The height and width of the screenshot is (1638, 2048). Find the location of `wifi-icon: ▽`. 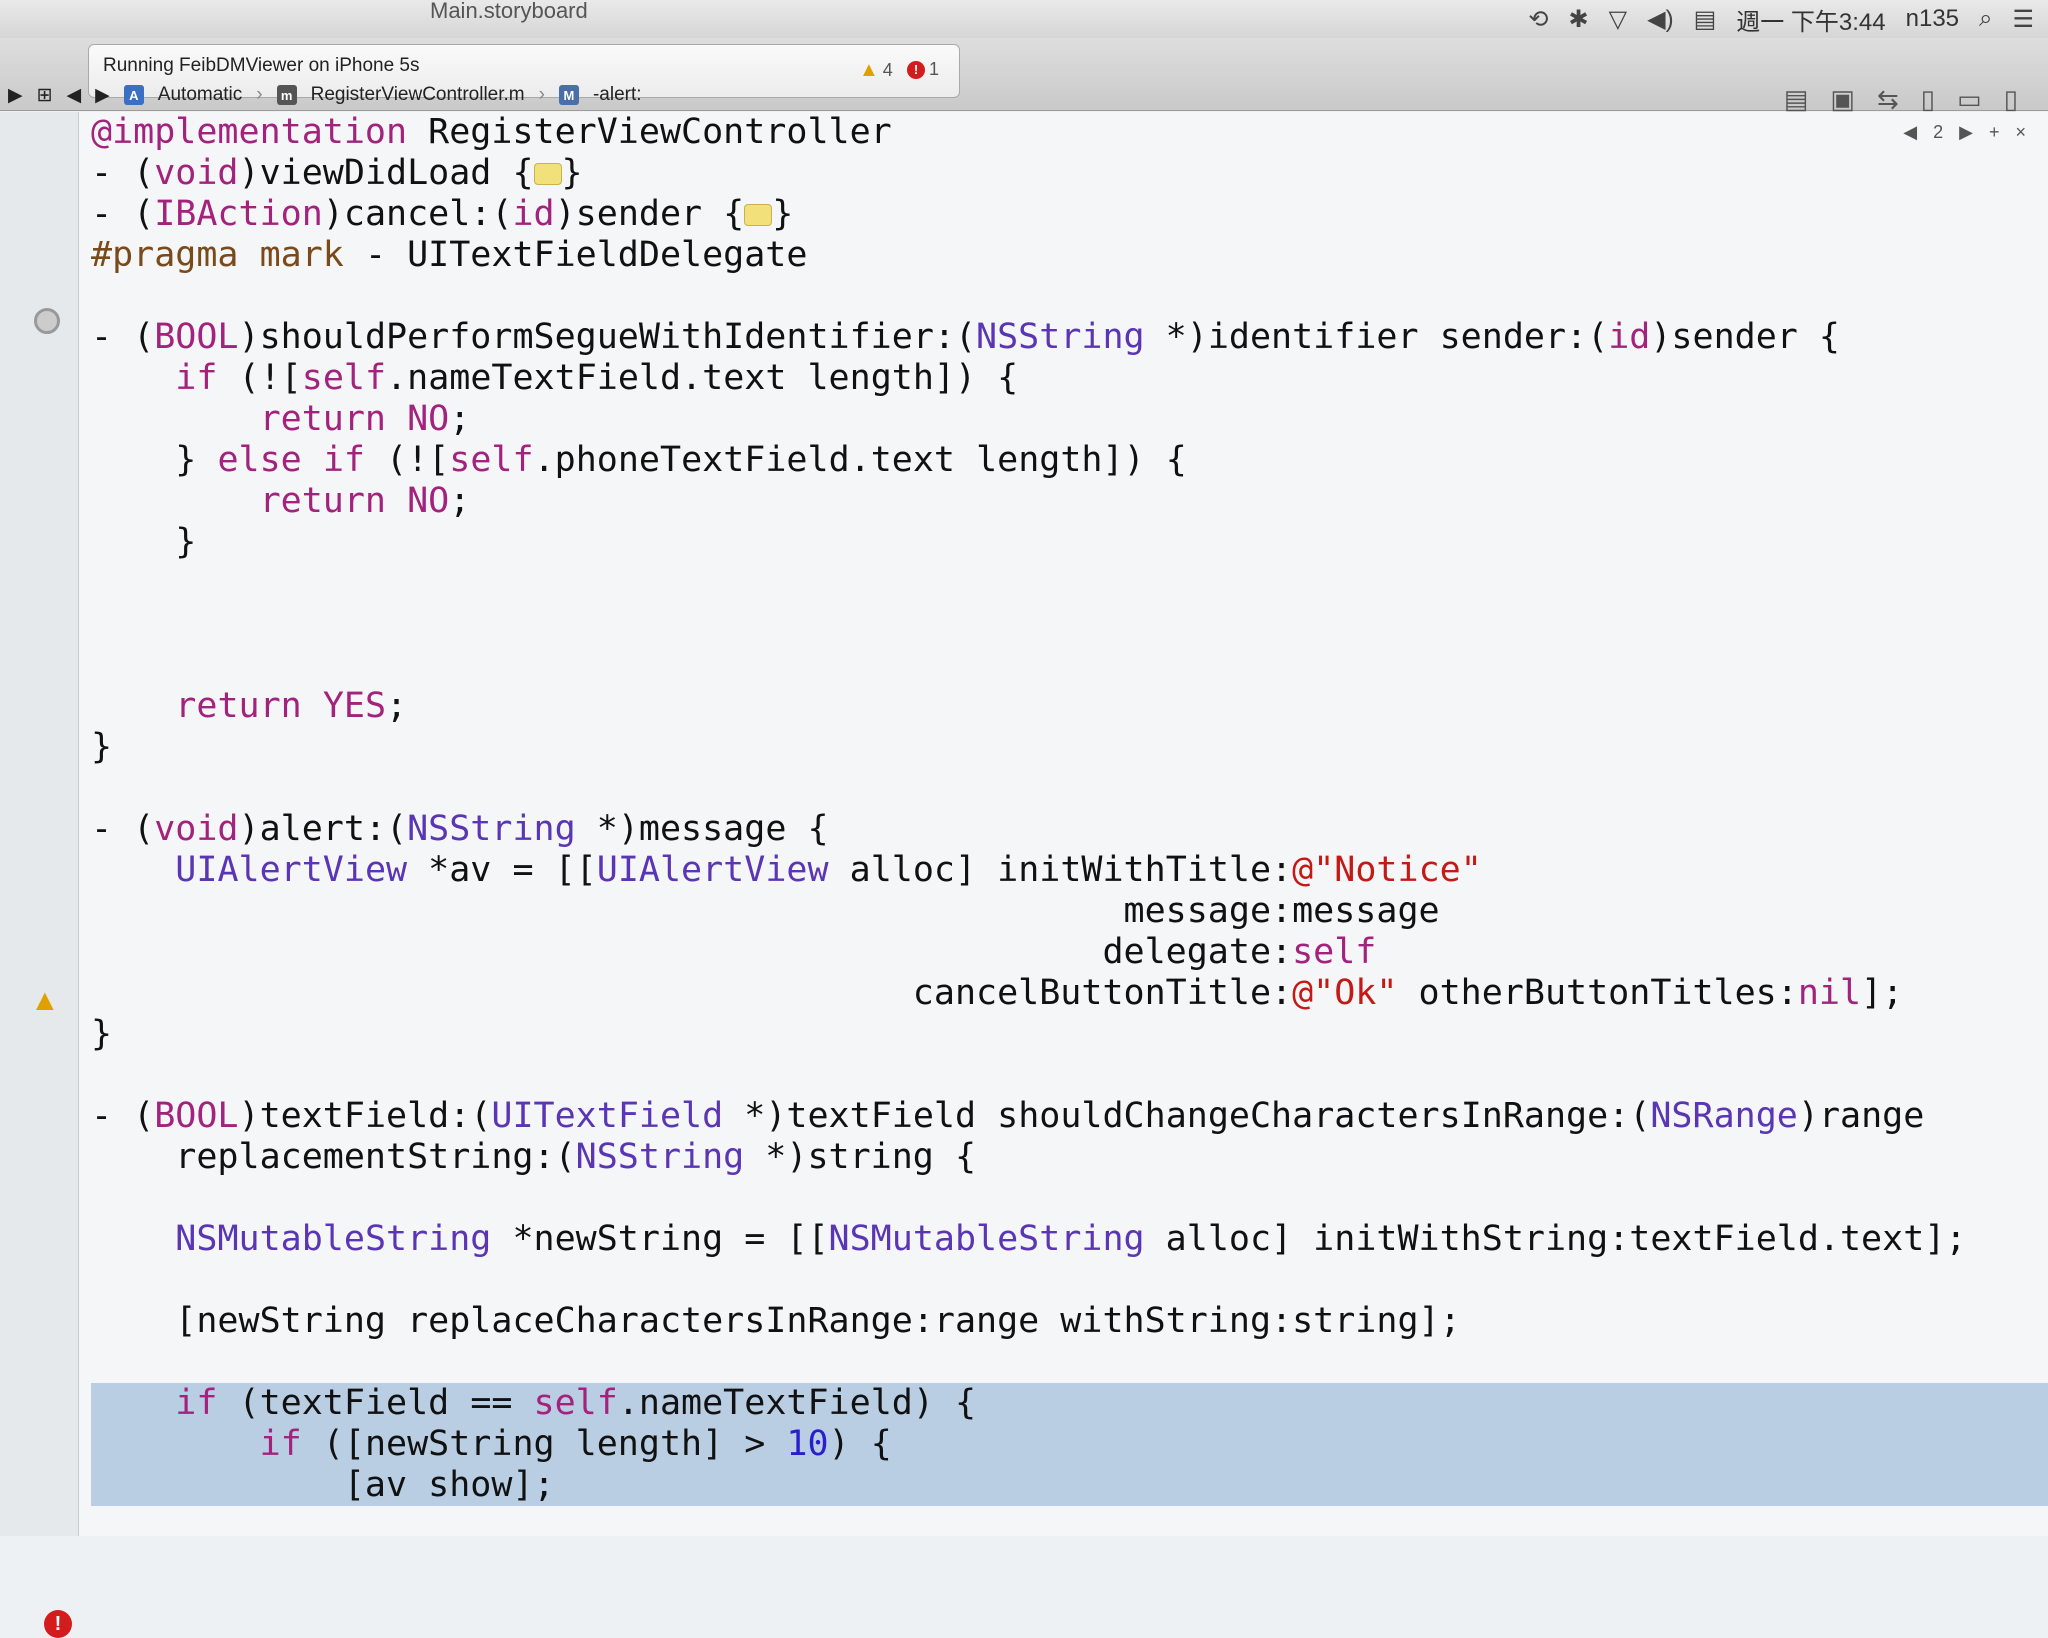

wifi-icon: ▽ is located at coordinates (1618, 19).